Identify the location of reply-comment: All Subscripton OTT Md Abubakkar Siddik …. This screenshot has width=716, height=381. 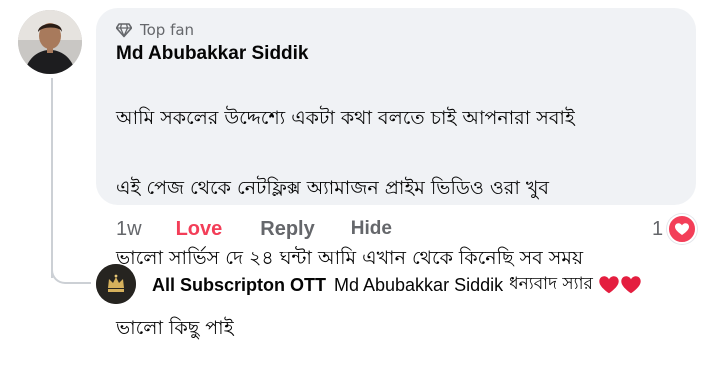
(396, 285).